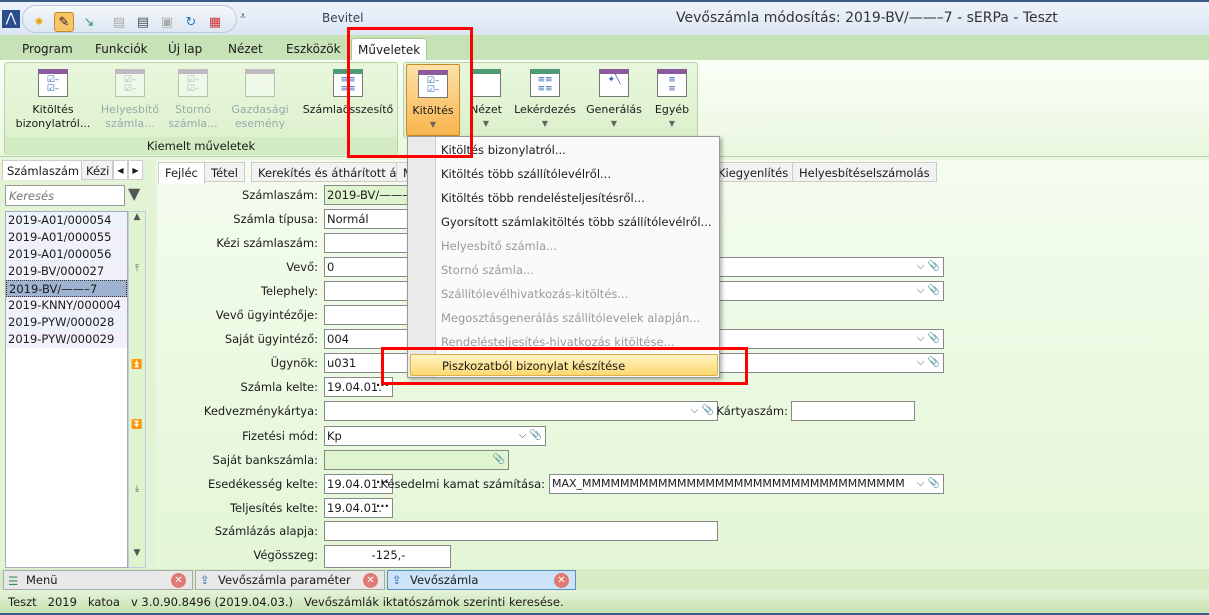 This screenshot has width=1209, height=615. What do you see at coordinates (245, 49) in the screenshot?
I see `tab-nezet: Nézet` at bounding box center [245, 49].